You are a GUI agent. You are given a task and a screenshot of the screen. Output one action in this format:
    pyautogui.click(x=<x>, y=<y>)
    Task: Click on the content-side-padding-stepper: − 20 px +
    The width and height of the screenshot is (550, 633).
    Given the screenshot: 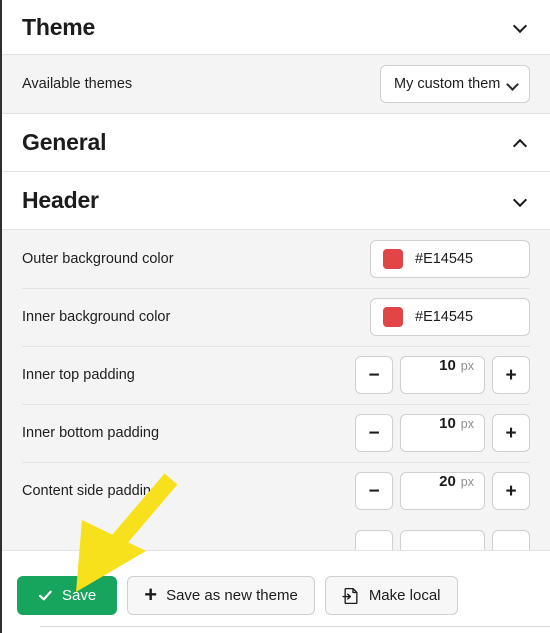 What is the action you would take?
    pyautogui.click(x=442, y=491)
    